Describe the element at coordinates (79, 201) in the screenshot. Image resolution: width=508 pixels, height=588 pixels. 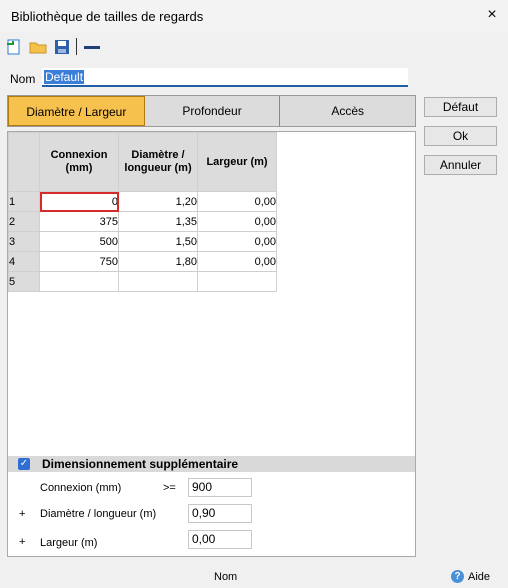
I see `table-cell: 0` at that location.